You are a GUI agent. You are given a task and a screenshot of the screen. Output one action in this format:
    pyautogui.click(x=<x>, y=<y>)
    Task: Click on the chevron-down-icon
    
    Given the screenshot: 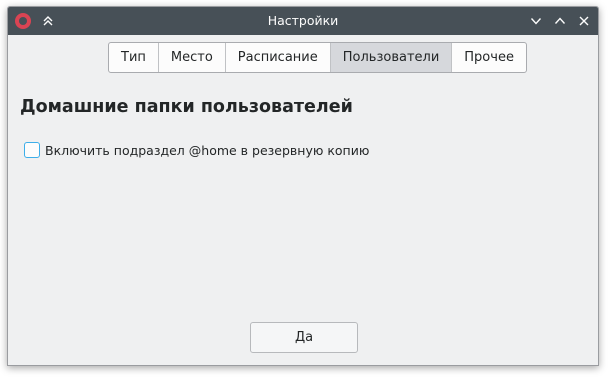 What is the action you would take?
    pyautogui.click(x=536, y=21)
    